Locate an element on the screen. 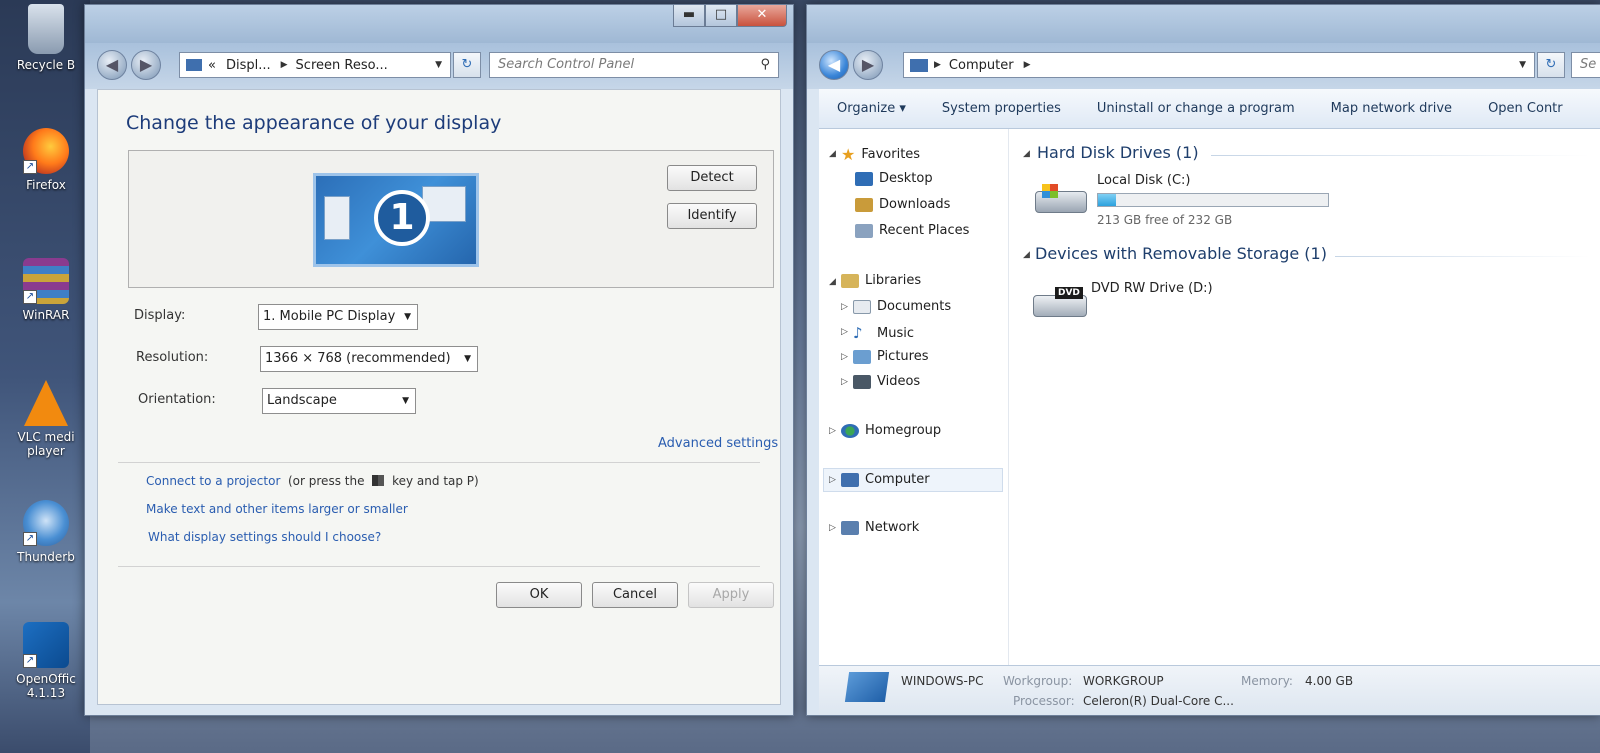  nav-downloads: Downloads is located at coordinates (902, 204).